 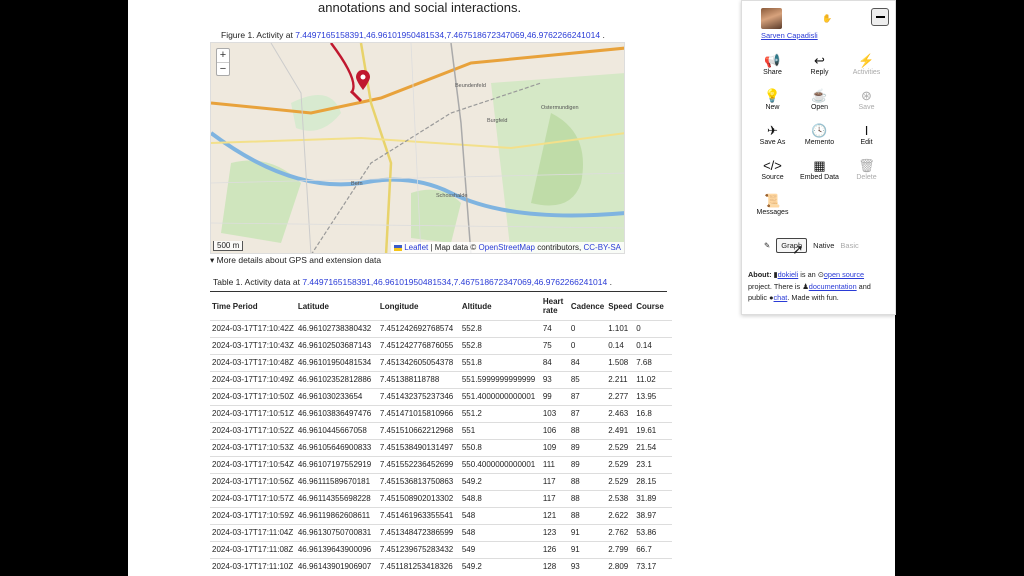 I want to click on table-cell: 91, so click(x=587, y=549).